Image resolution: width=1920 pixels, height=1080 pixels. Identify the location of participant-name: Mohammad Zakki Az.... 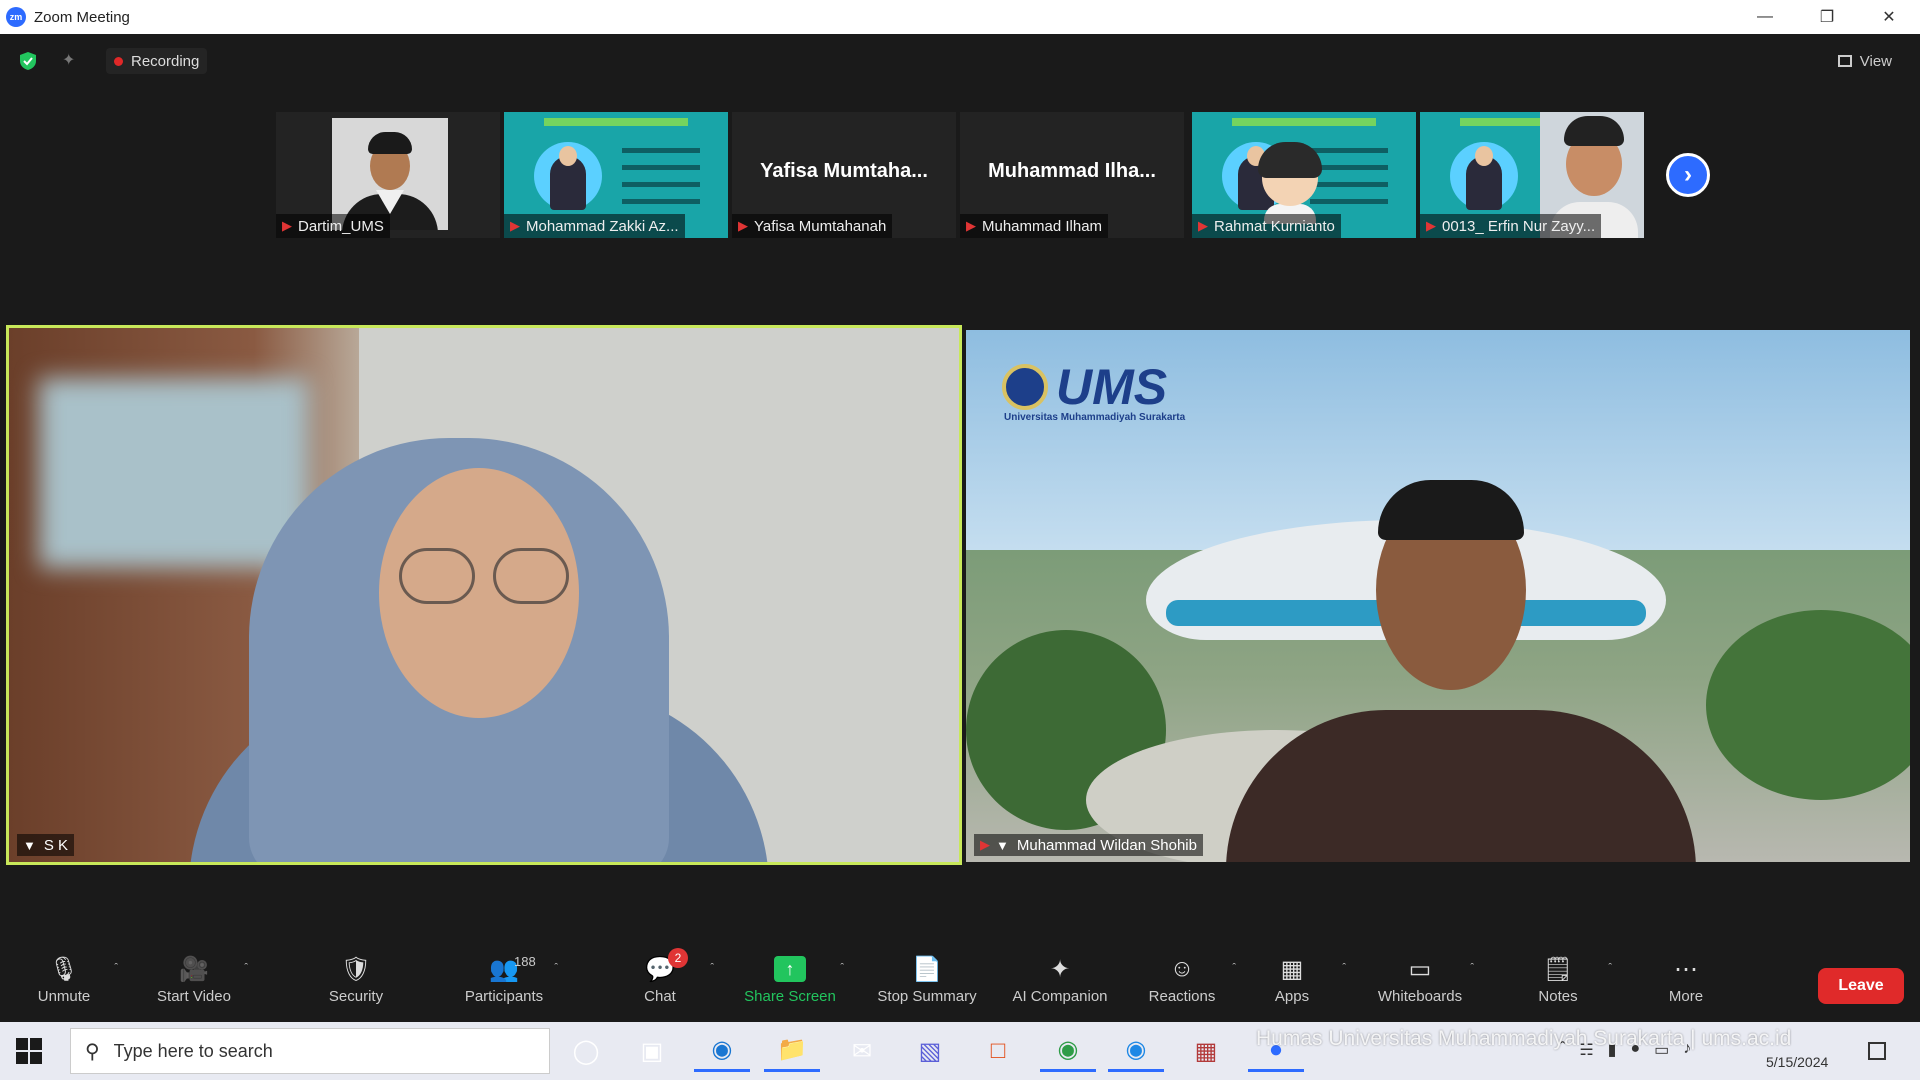
(602, 226).